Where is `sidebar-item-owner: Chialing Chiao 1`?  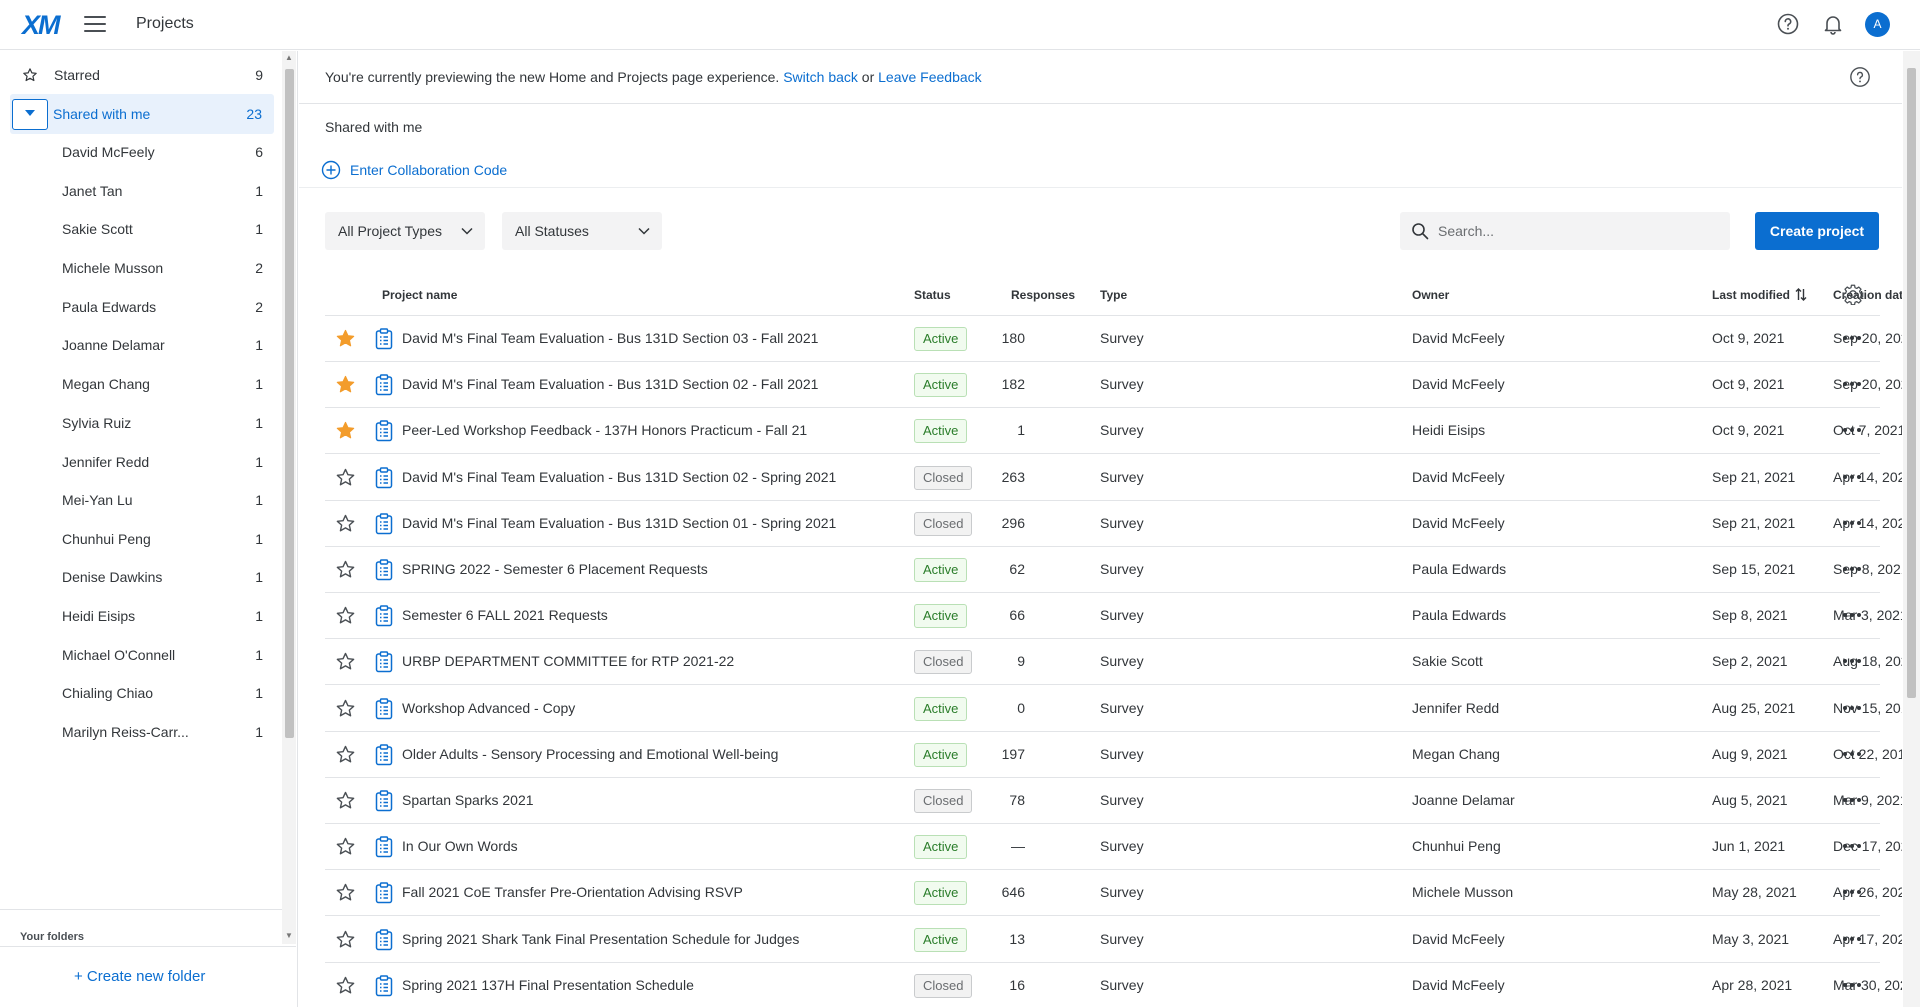
sidebar-item-owner: Chialing Chiao 1 is located at coordinates (137, 693).